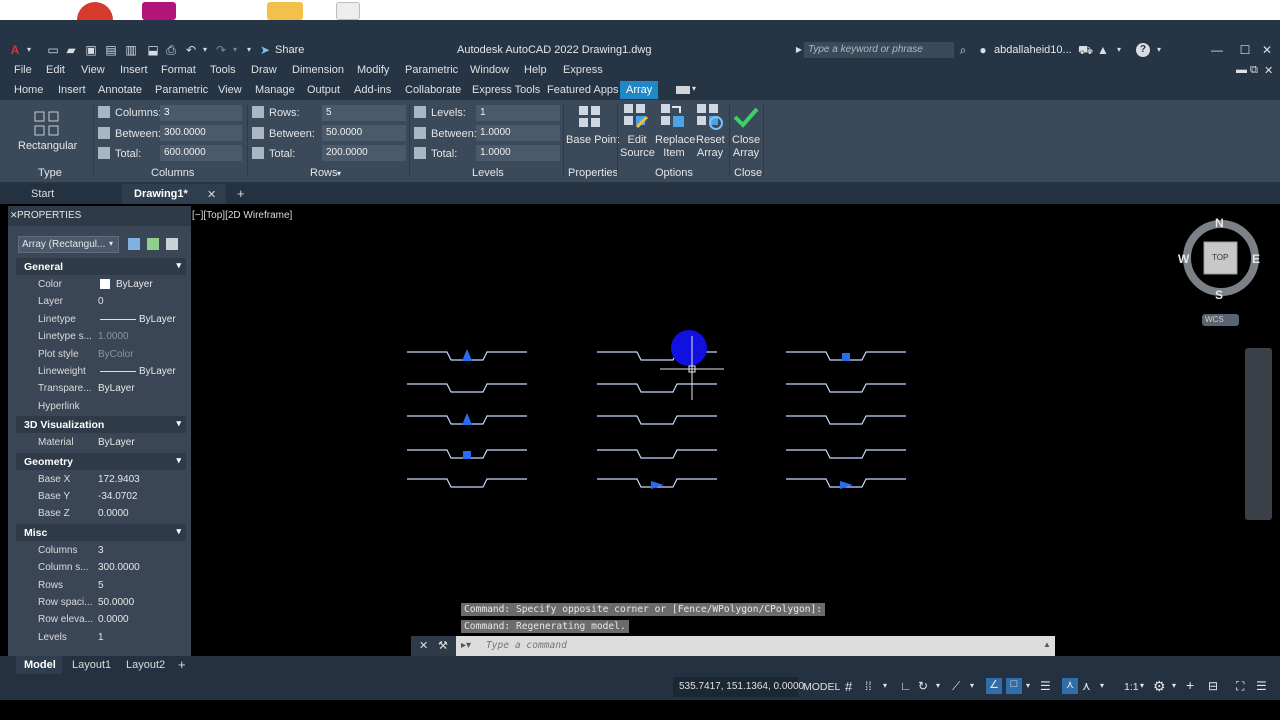 The height and width of the screenshot is (720, 1280). What do you see at coordinates (29, 50) in the screenshot?
I see `chevron-down-icon: ▾` at bounding box center [29, 50].